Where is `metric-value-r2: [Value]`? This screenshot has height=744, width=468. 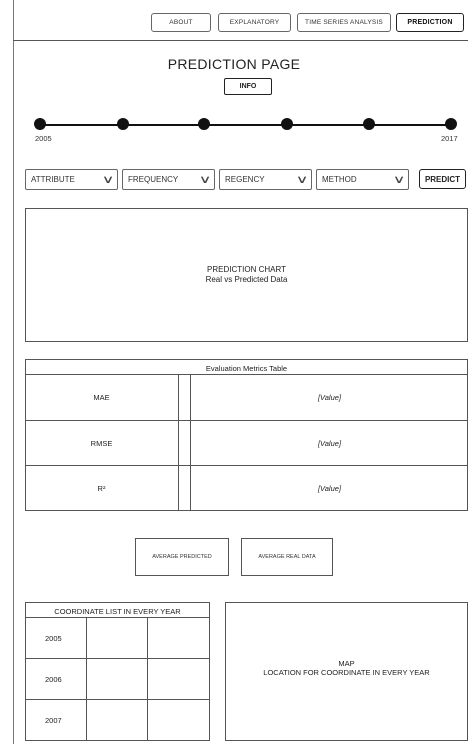
metric-value-r2: [Value] is located at coordinates (329, 488).